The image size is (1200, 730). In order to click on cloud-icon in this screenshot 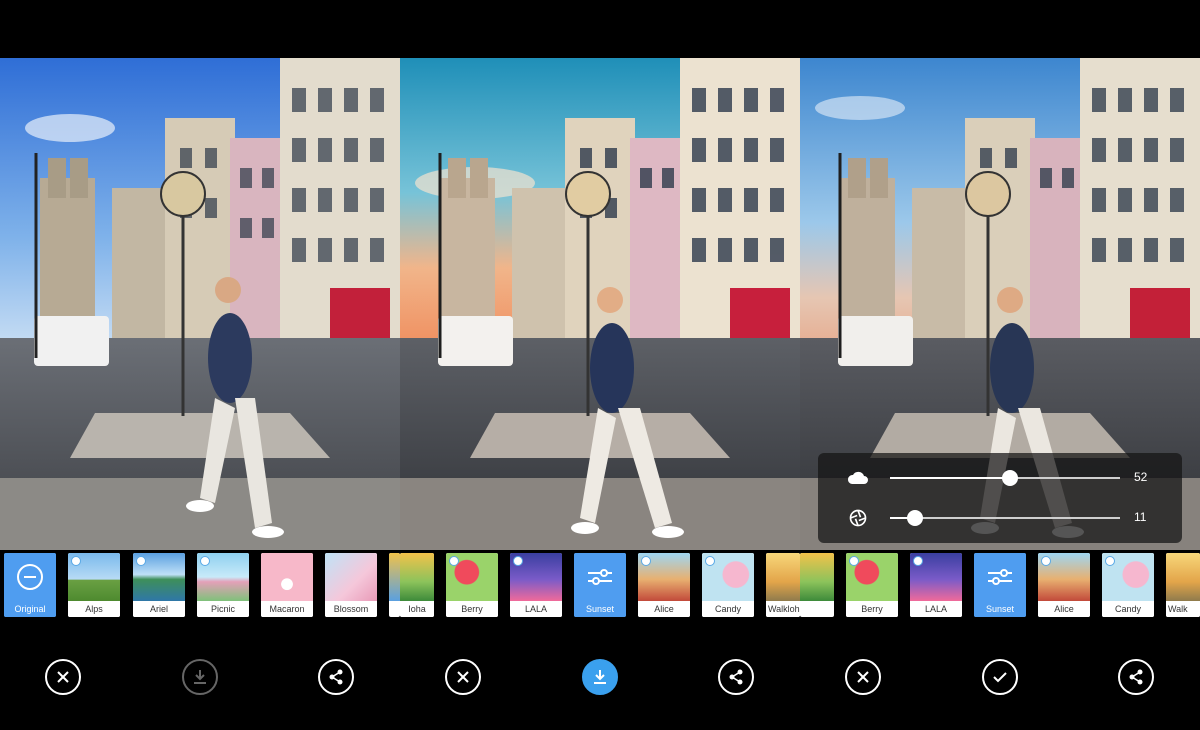, I will do `click(857, 477)`.